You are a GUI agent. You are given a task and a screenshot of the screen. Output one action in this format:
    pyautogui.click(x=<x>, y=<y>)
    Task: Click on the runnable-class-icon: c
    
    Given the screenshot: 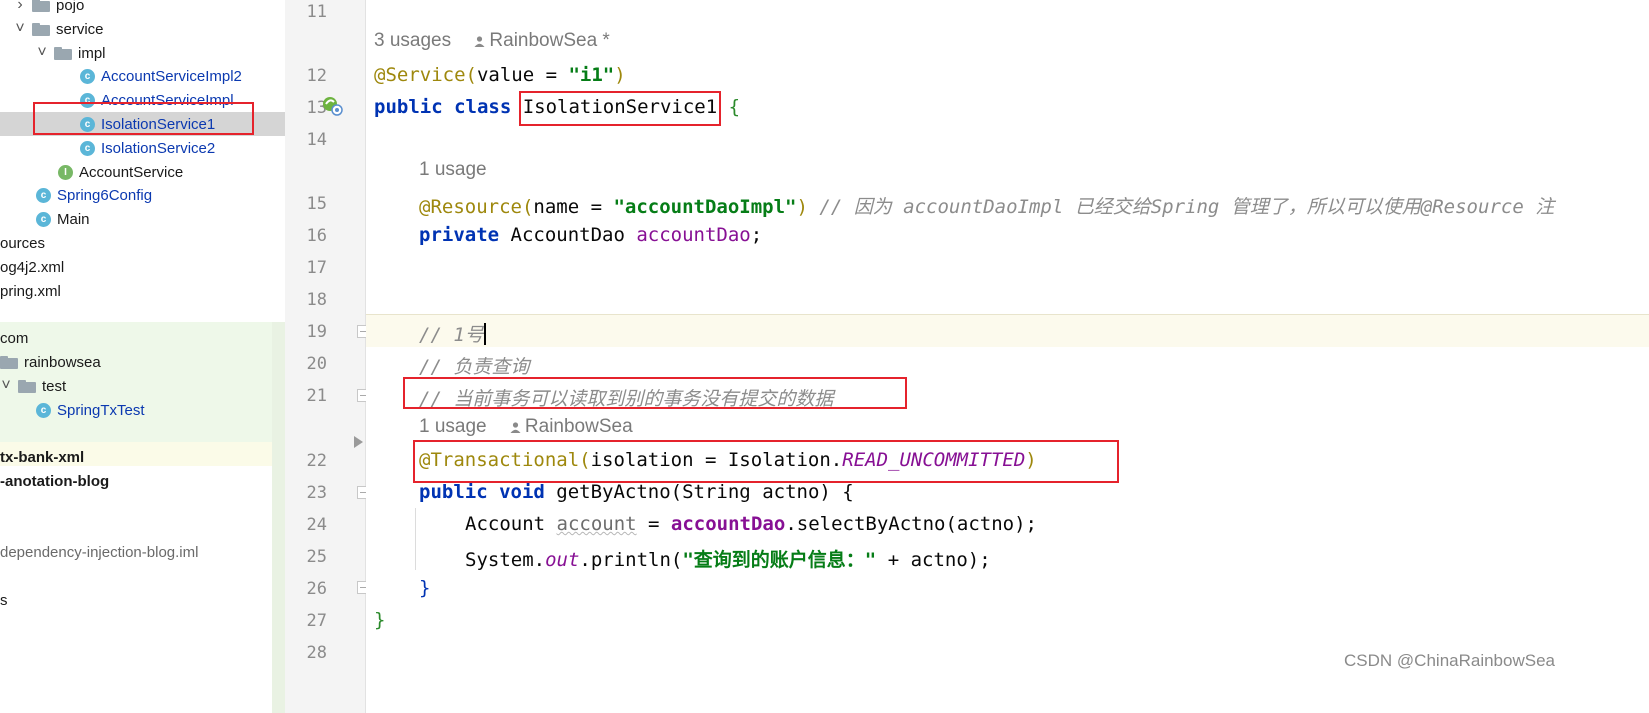 What is the action you would take?
    pyautogui.click(x=43, y=219)
    